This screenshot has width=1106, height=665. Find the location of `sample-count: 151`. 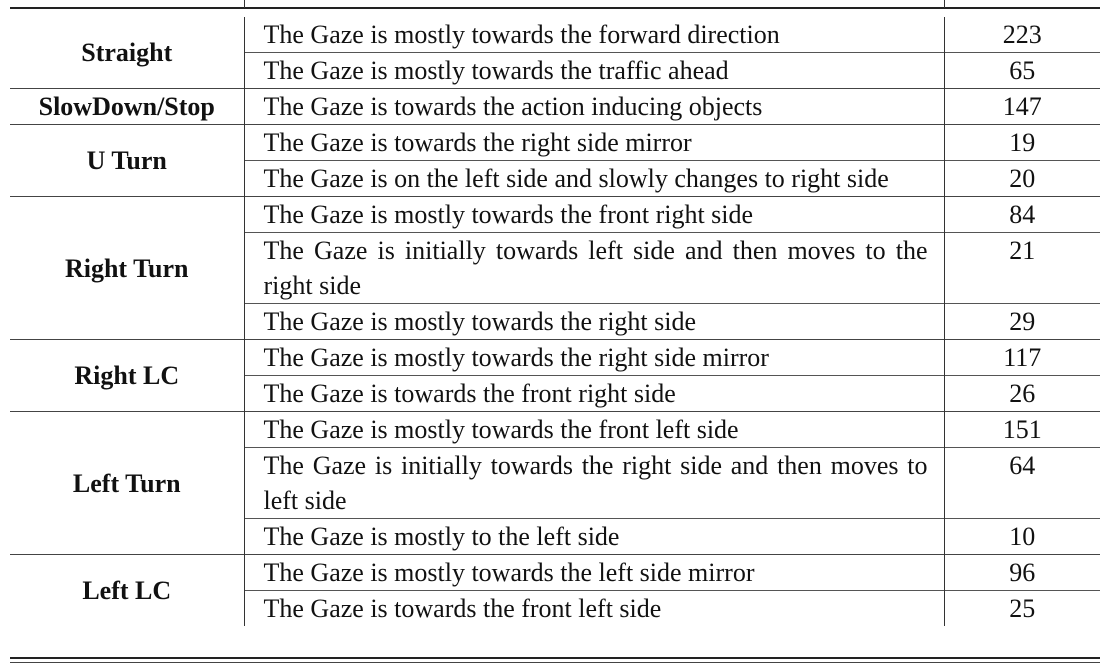

sample-count: 151 is located at coordinates (1022, 429).